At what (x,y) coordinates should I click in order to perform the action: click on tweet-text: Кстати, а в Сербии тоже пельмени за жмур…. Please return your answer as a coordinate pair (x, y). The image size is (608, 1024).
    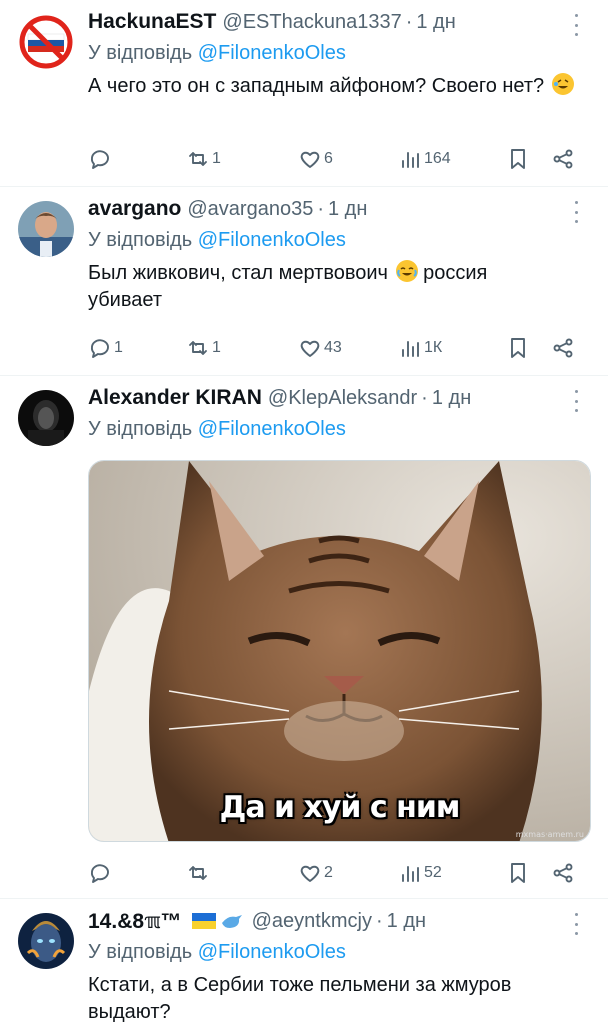
    Looking at the image, I should click on (300, 998).